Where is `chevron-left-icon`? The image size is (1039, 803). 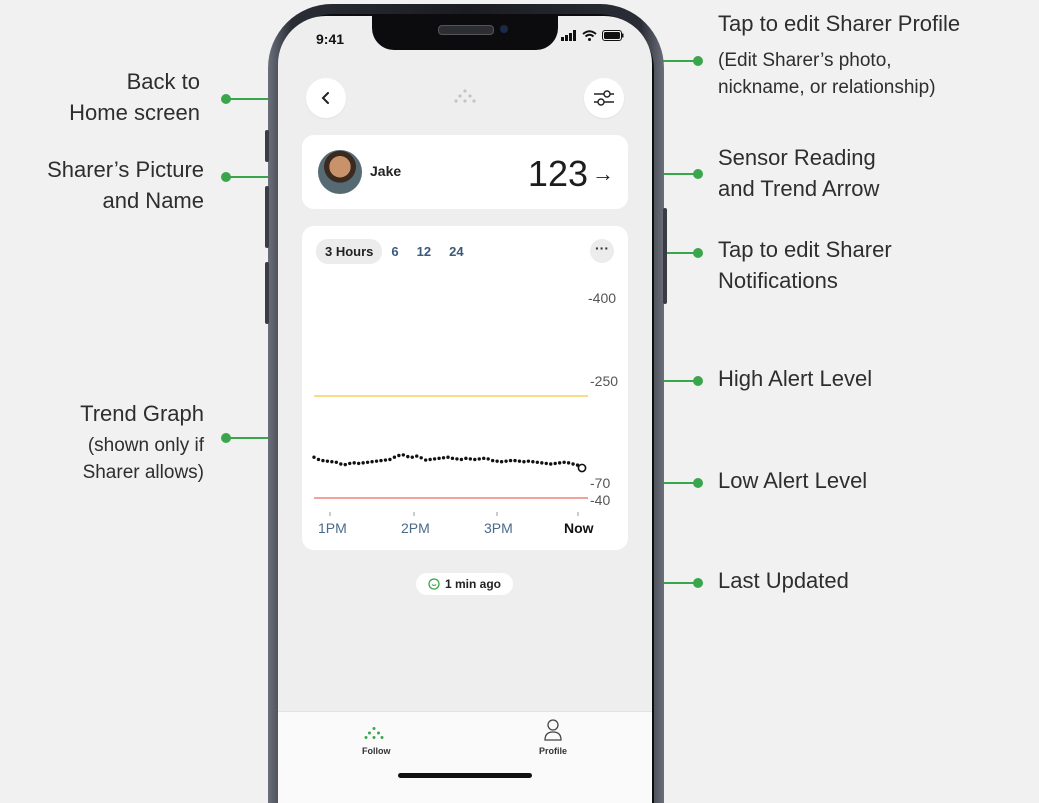 chevron-left-icon is located at coordinates (325, 98).